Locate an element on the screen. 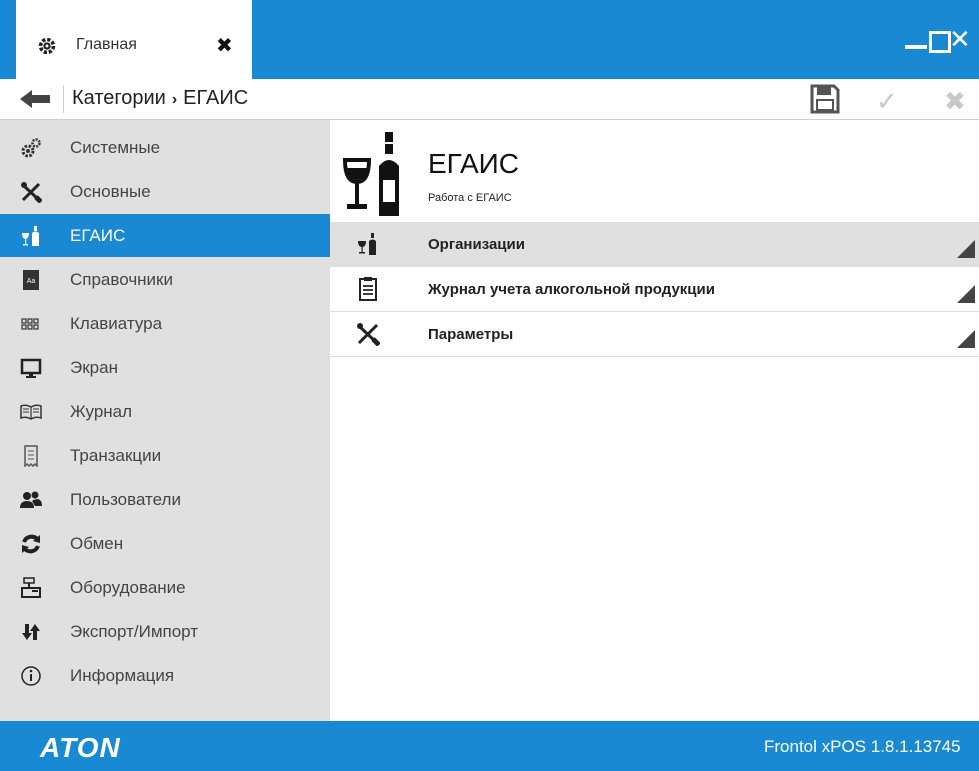 This screenshot has width=979, height=771. toolbar-divider is located at coordinates (63, 99).